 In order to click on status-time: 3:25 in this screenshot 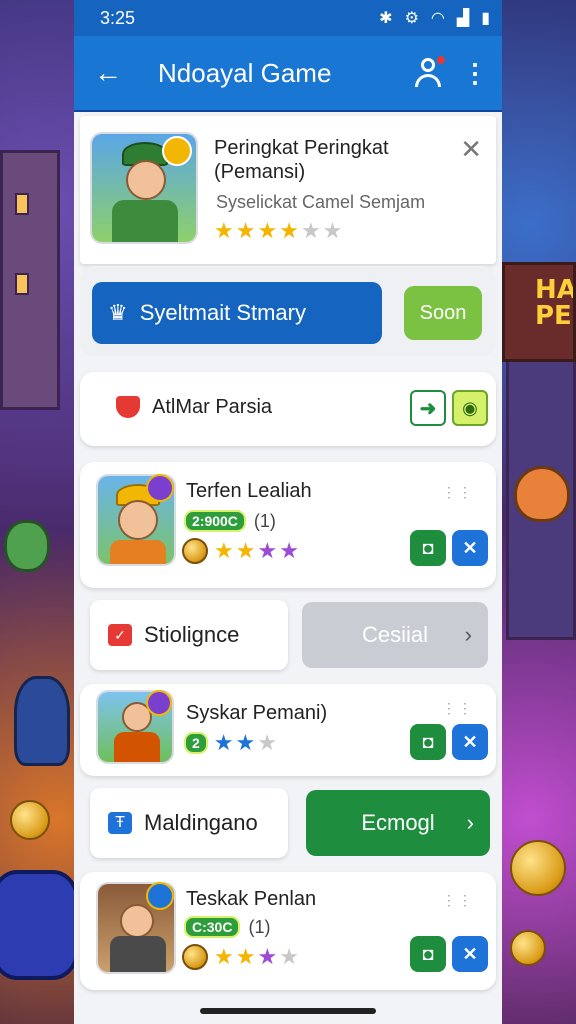, I will do `click(118, 17)`.